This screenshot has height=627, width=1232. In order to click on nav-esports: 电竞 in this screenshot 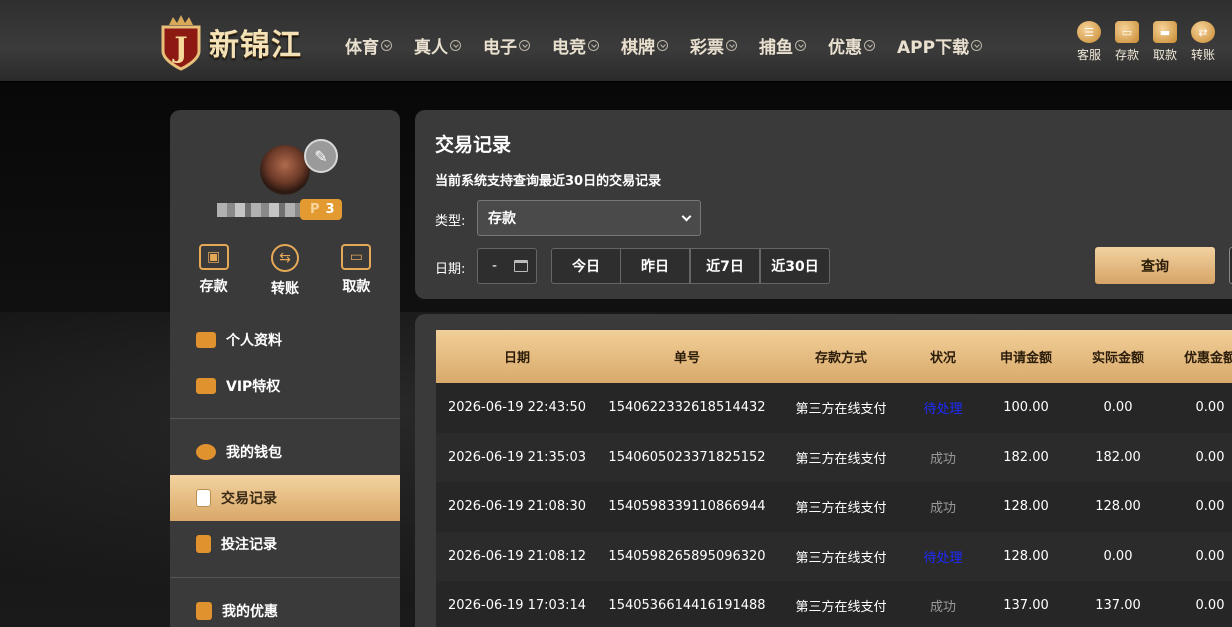, I will do `click(575, 45)`.